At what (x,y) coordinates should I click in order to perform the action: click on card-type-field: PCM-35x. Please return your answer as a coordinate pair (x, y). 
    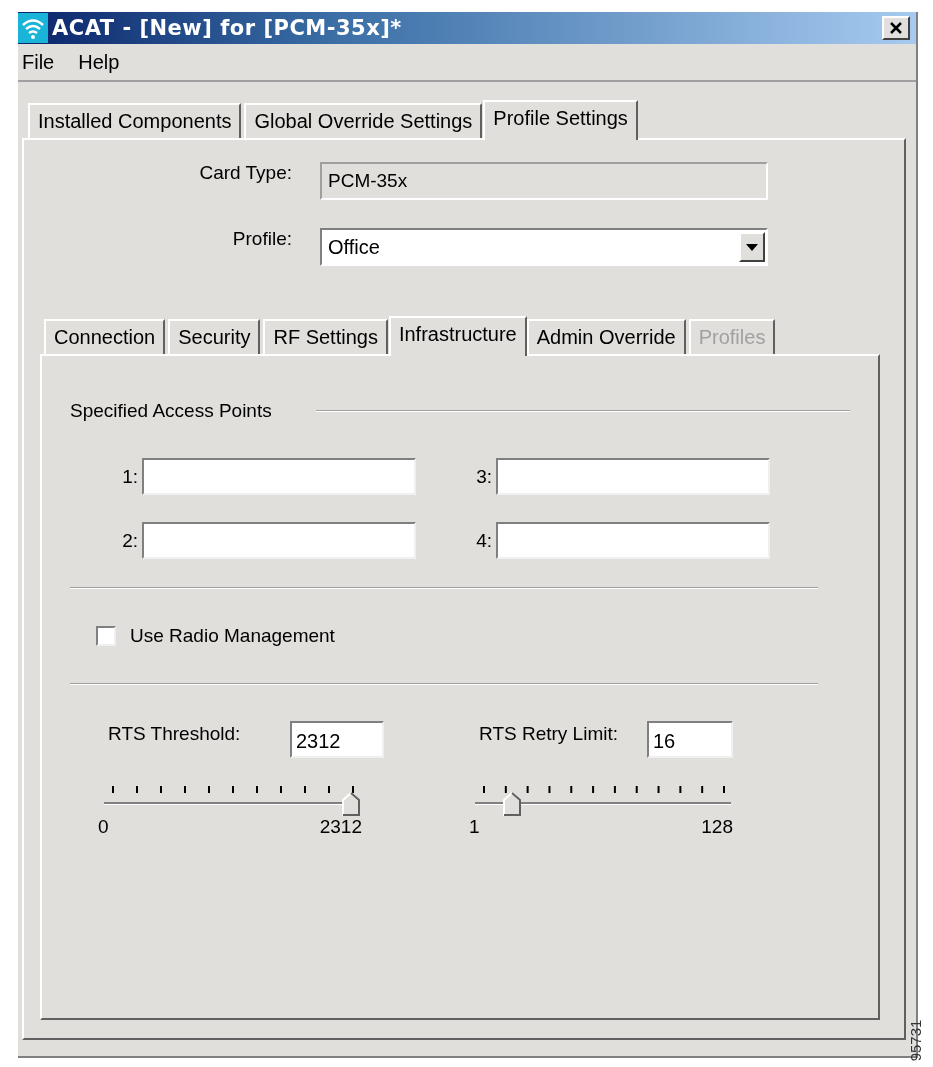
    Looking at the image, I should click on (544, 181).